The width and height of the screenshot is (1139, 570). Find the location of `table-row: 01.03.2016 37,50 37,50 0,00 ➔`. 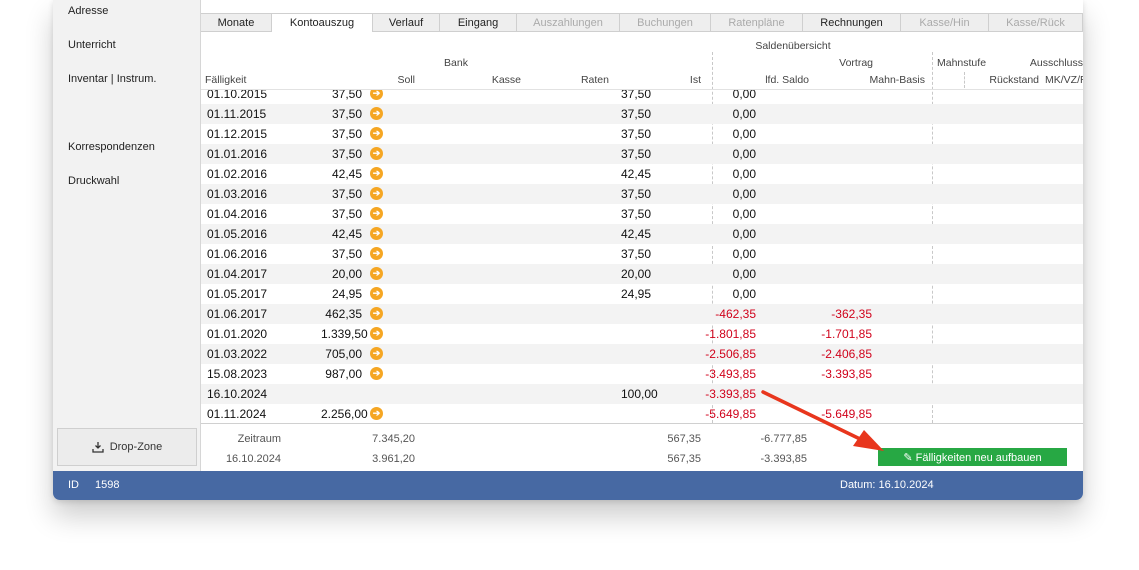

table-row: 01.03.2016 37,50 37,50 0,00 ➔ is located at coordinates (642, 194).